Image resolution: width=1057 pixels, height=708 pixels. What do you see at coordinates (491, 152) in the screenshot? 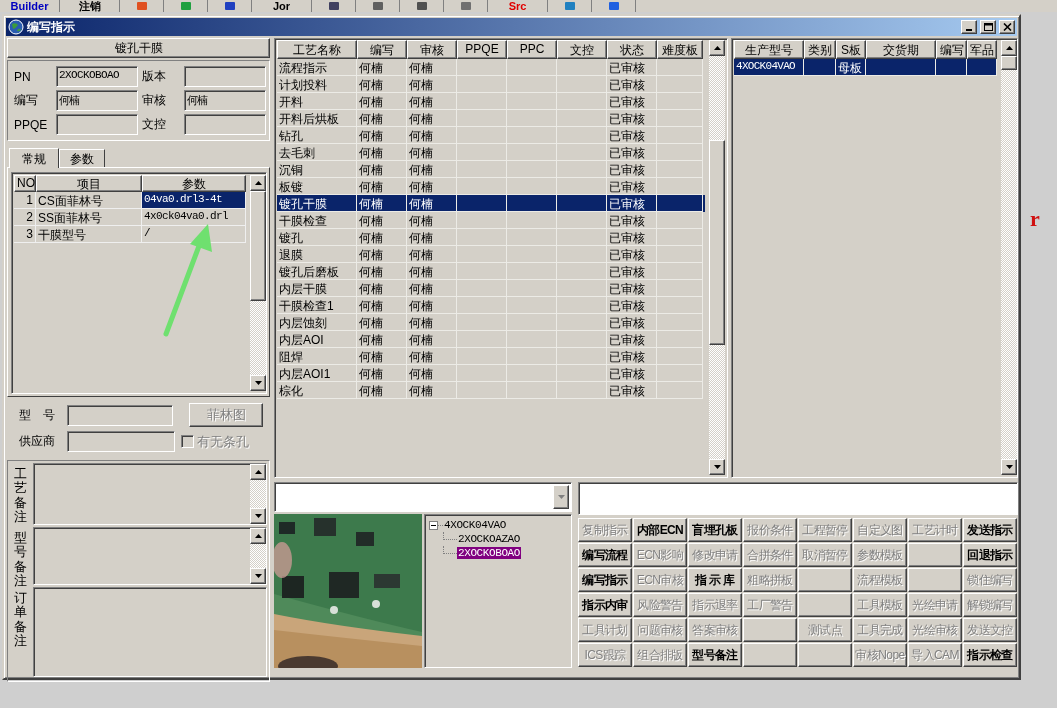
I see `table-row: 去毛刺 何楠 何楠 已审核` at bounding box center [491, 152].